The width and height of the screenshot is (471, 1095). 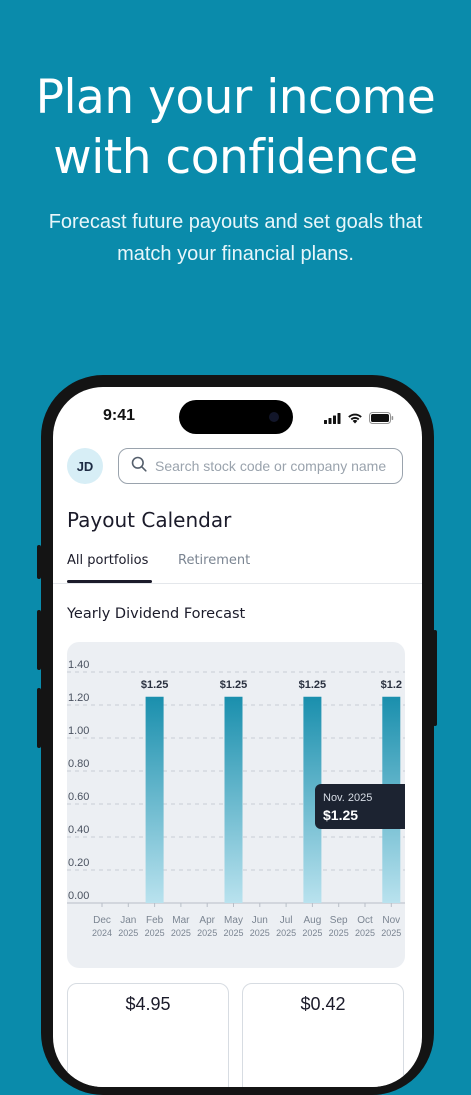 What do you see at coordinates (128, 920) in the screenshot?
I see `x-tick-label-month: Jan` at bounding box center [128, 920].